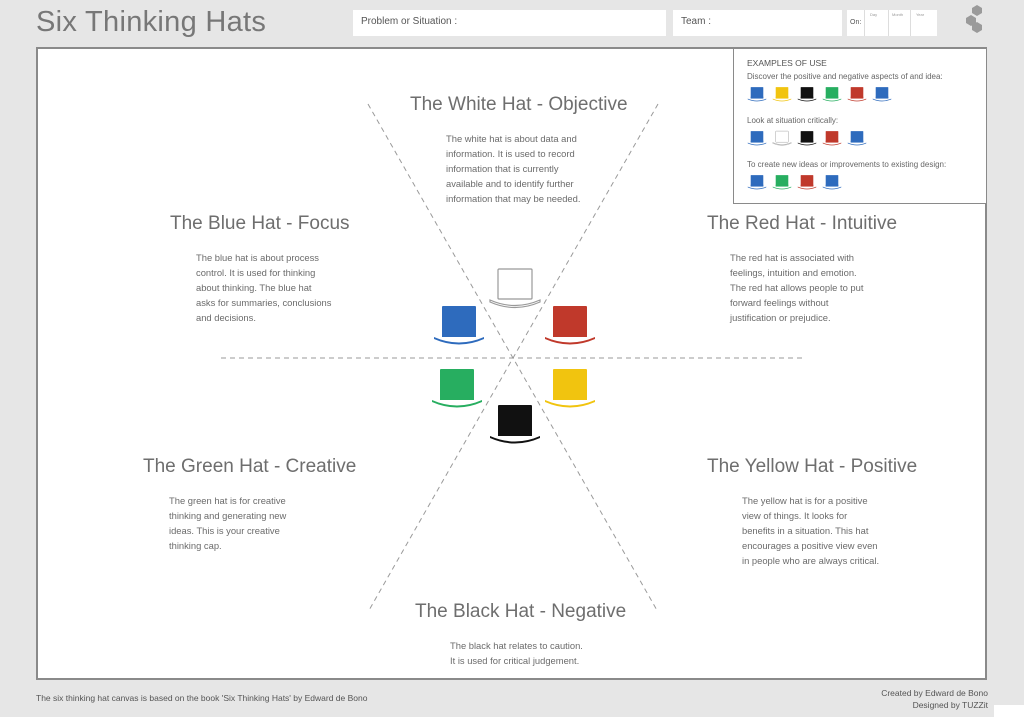 The height and width of the screenshot is (717, 1024). I want to click on yellow-hat-small-icon, so click(782, 94).